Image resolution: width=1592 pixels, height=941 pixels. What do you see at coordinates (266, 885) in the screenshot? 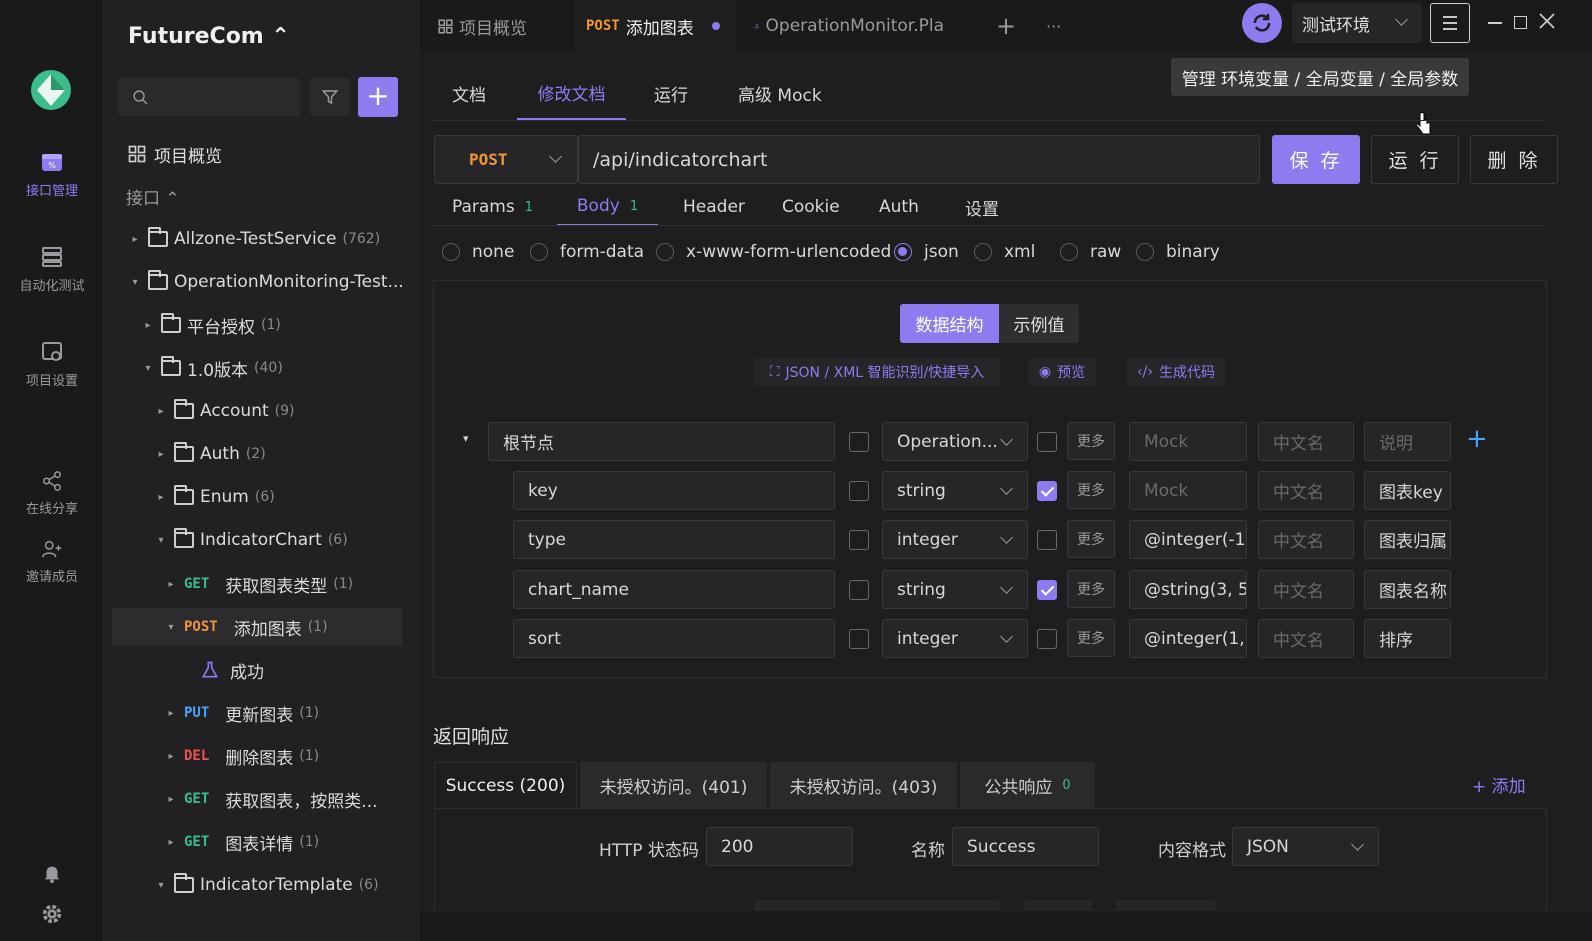
I see `tree-folder: ▾ IndicatorTemplate (6)` at bounding box center [266, 885].